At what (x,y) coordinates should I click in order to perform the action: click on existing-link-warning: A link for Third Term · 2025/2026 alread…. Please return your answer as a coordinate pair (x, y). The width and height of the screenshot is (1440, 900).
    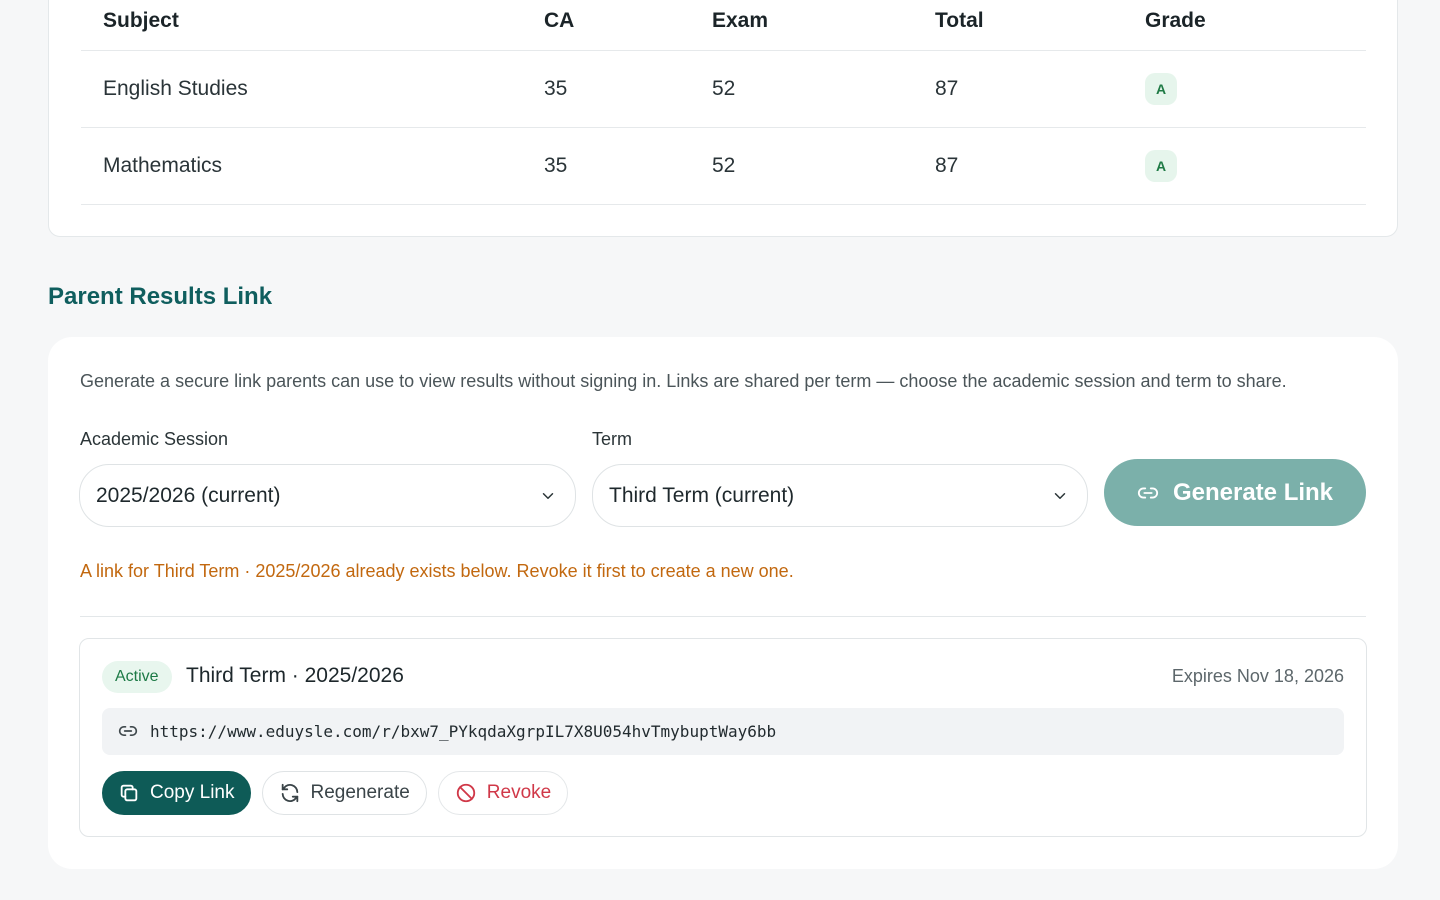
    Looking at the image, I should click on (437, 571).